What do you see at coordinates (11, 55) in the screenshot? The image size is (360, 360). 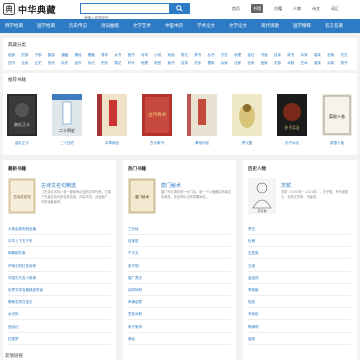 I see `category-link: 经部` at bounding box center [11, 55].